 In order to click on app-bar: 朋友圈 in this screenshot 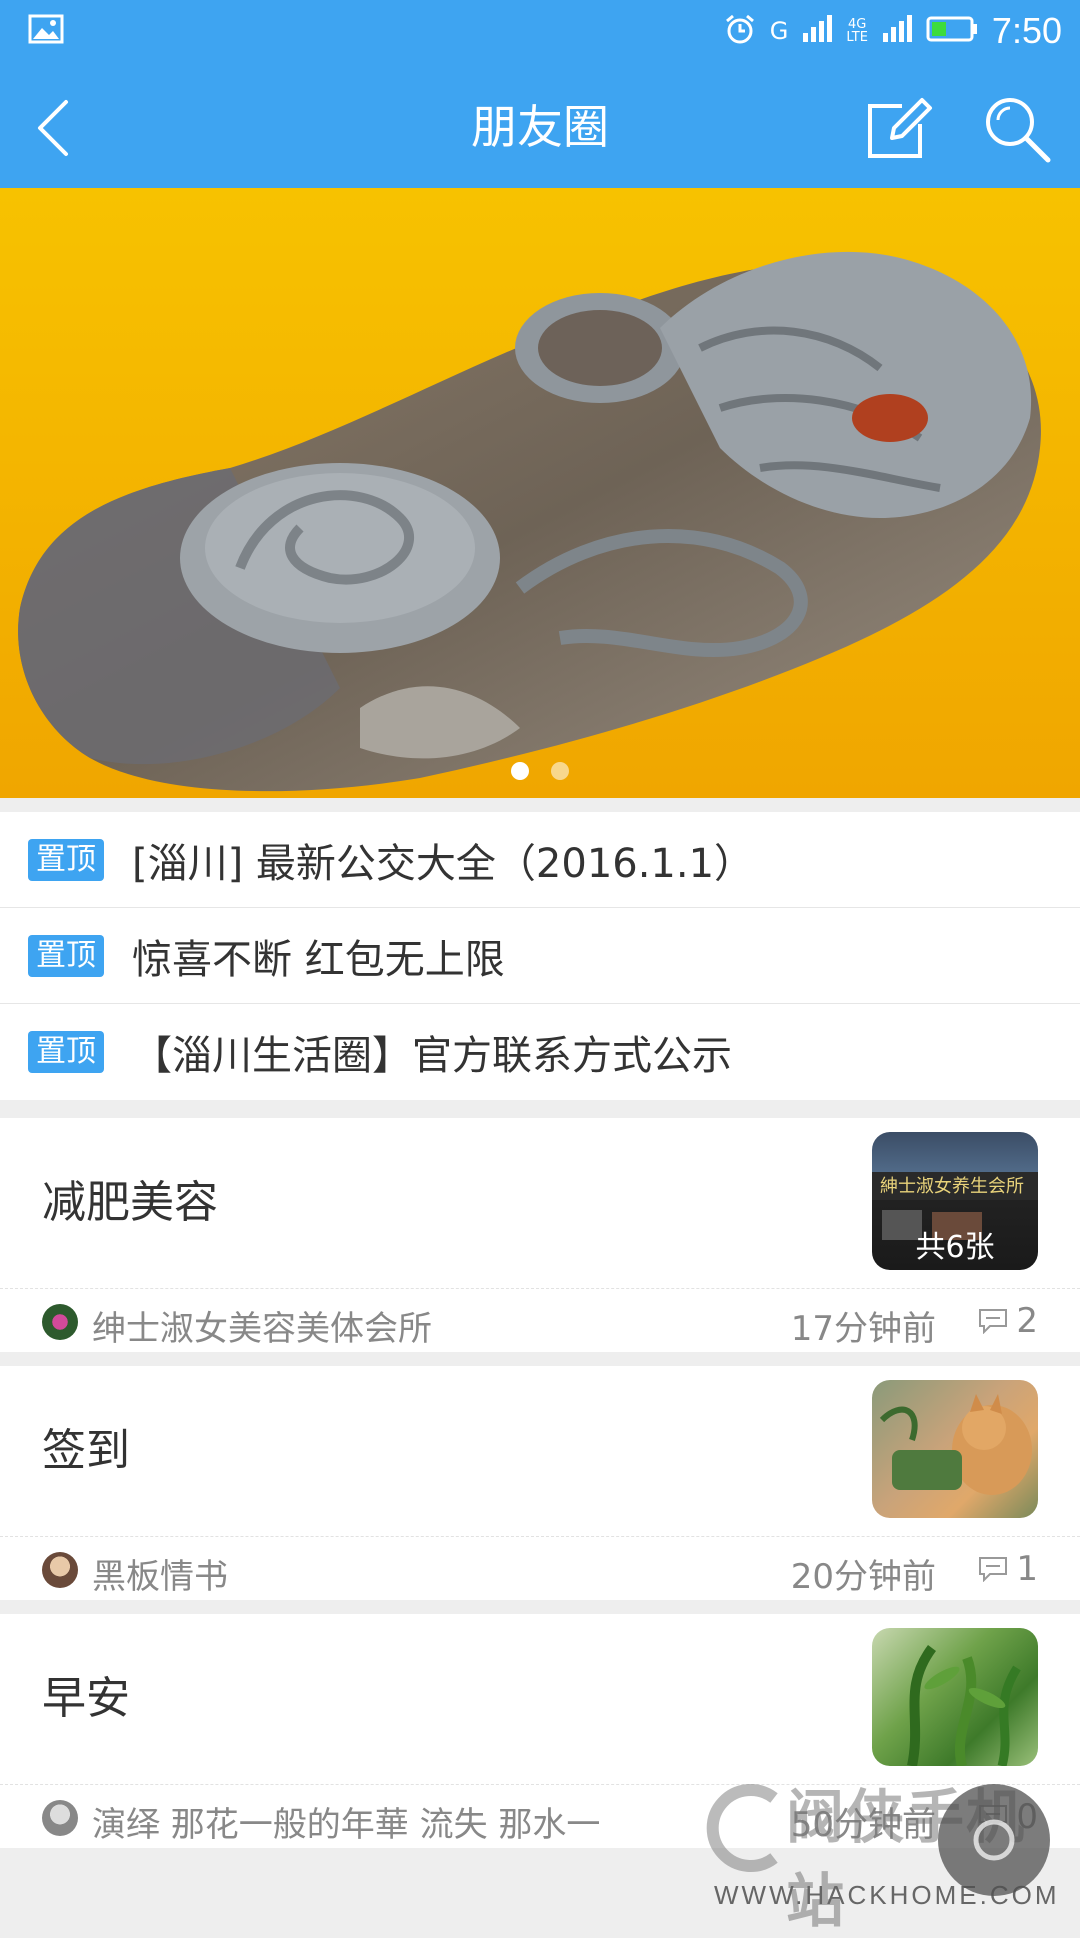, I will do `click(540, 127)`.